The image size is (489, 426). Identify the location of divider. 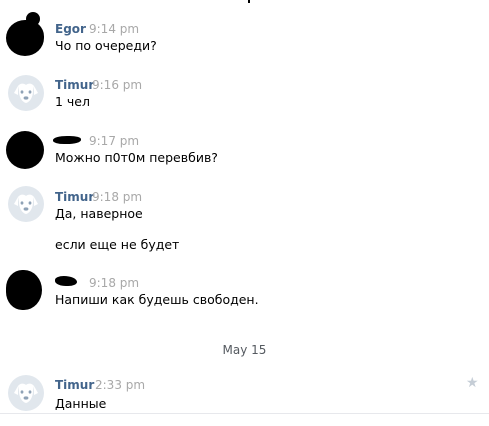
(244, 413).